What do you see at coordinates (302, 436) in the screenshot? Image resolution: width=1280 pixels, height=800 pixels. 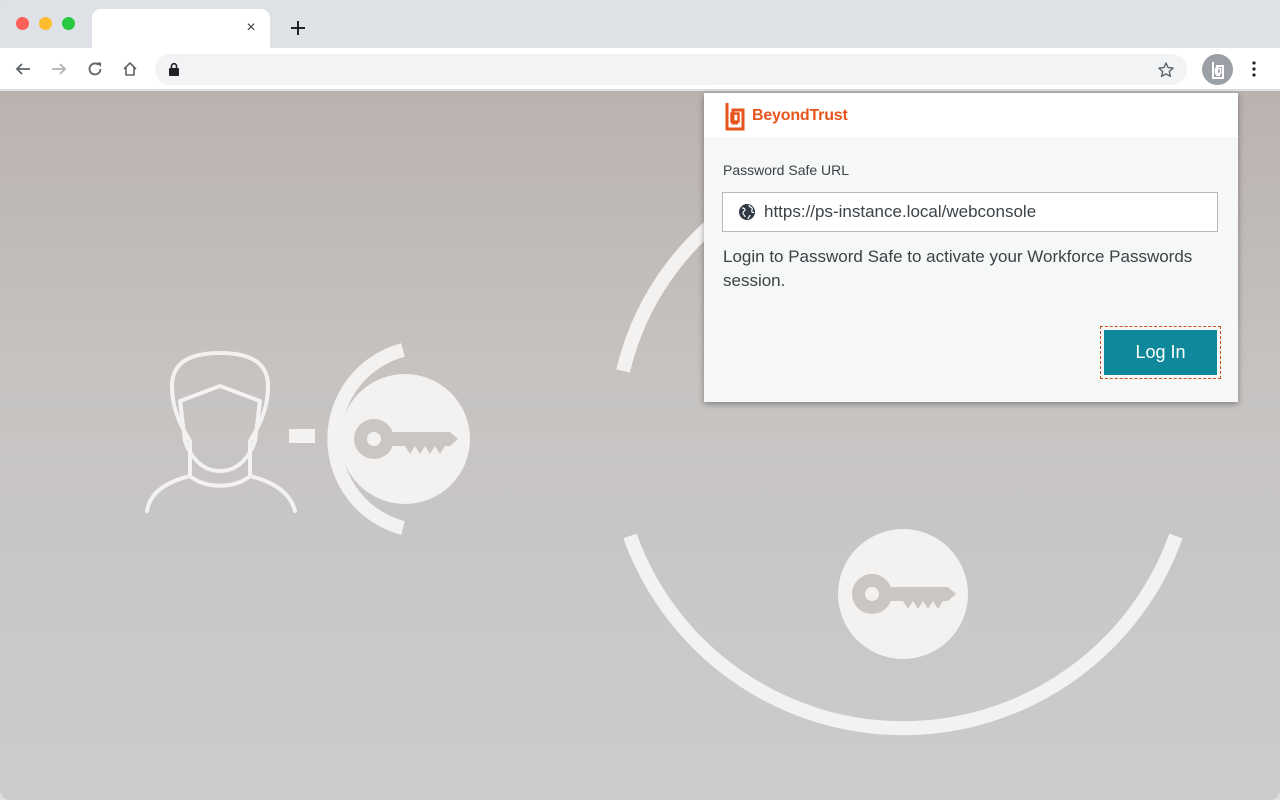 I see `connector-bar` at bounding box center [302, 436].